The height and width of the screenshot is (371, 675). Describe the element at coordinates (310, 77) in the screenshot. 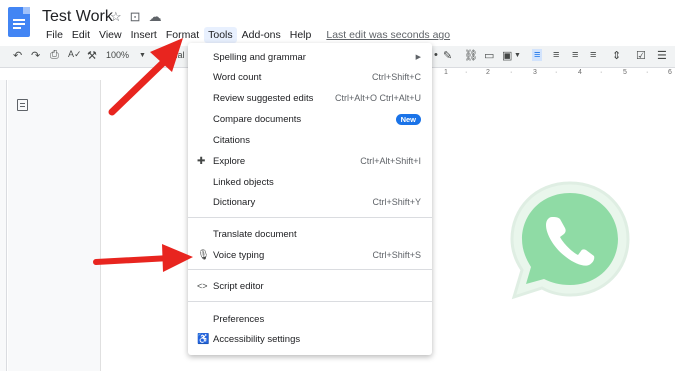

I see `menu-item-word-count: Word count Ctrl+Shift+C` at that location.